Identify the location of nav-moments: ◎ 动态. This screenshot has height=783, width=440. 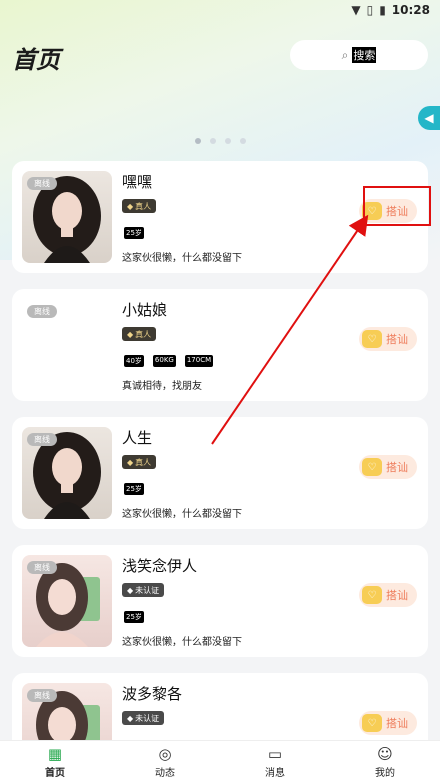
(165, 762).